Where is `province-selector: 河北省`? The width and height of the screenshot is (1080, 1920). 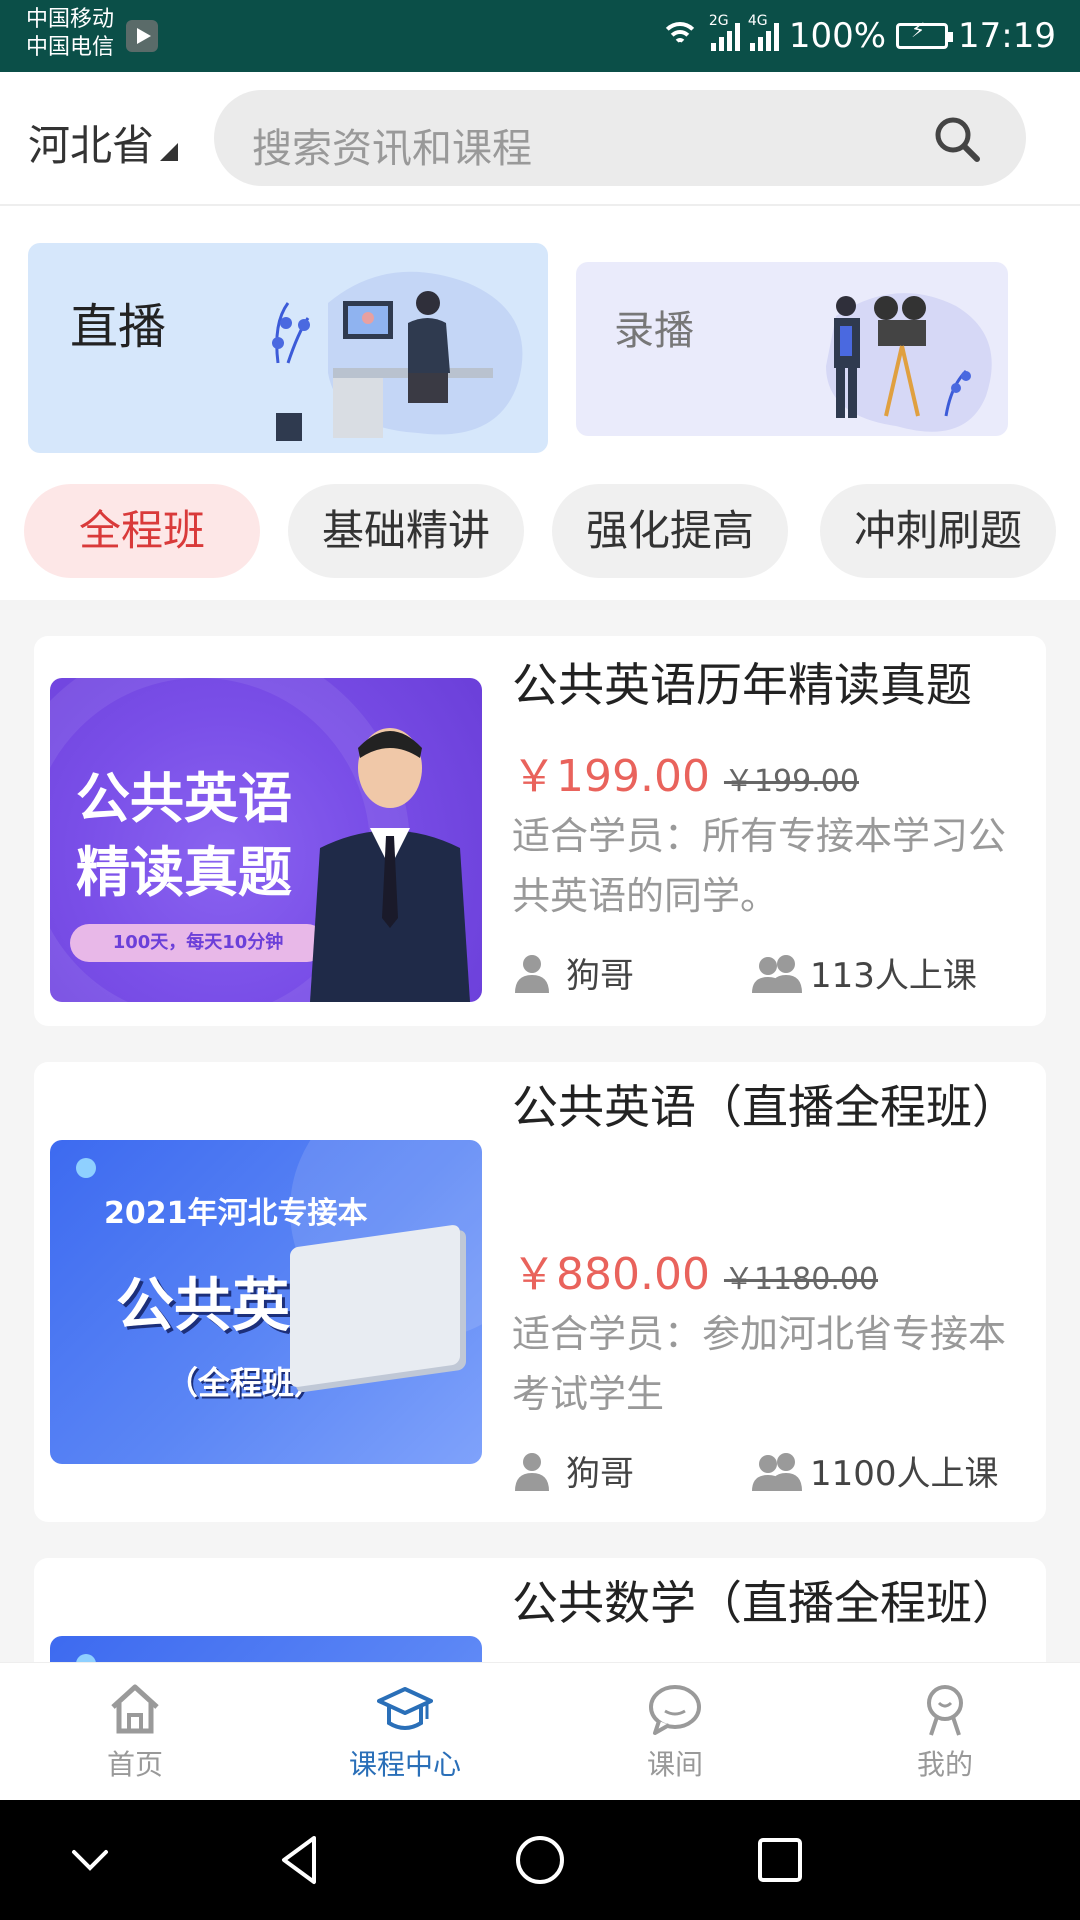
province-selector: 河北省 is located at coordinates (103, 142).